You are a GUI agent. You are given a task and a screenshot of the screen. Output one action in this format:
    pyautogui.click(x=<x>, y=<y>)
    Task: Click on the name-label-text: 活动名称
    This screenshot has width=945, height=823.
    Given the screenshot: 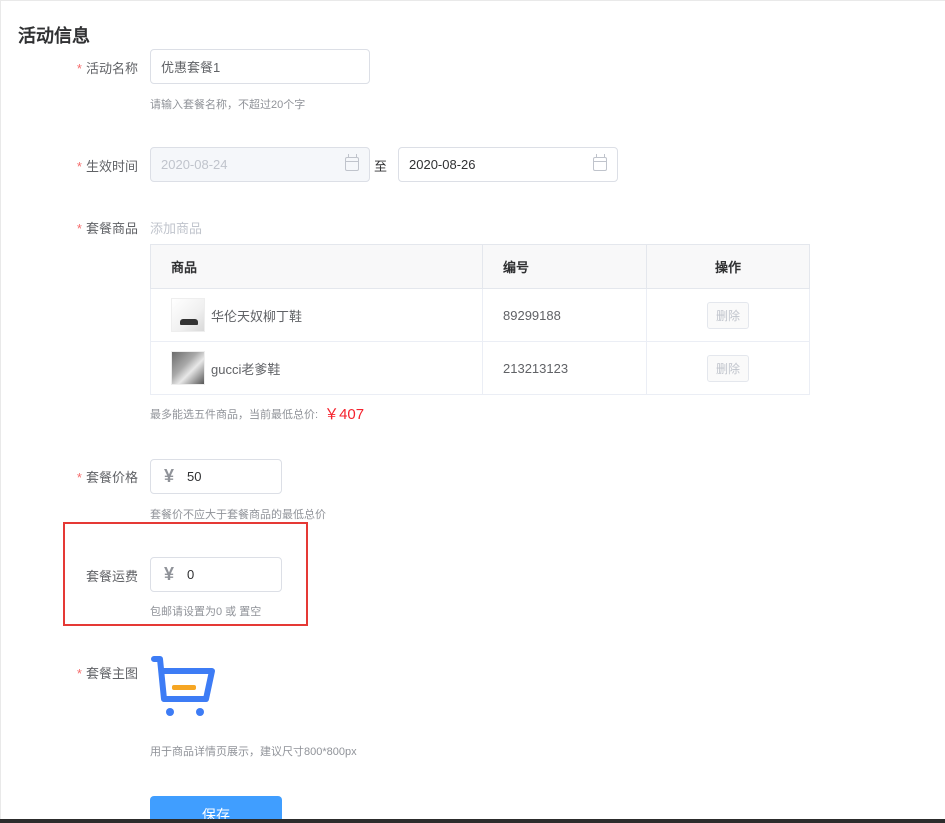 What is the action you would take?
    pyautogui.click(x=111, y=68)
    